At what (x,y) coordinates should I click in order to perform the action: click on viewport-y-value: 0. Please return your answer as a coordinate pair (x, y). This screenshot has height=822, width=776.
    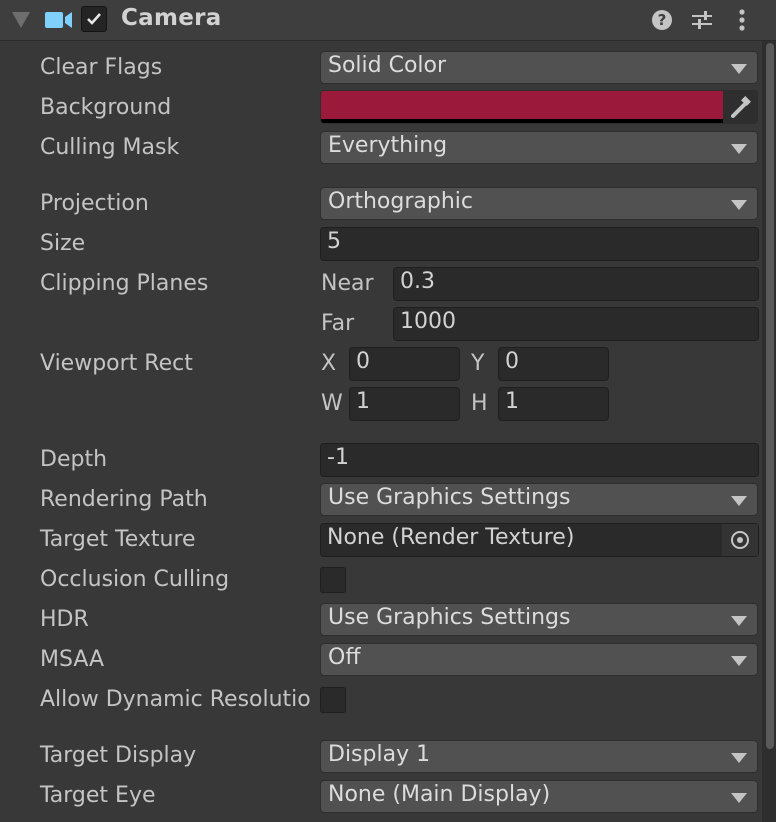
    Looking at the image, I should click on (512, 361).